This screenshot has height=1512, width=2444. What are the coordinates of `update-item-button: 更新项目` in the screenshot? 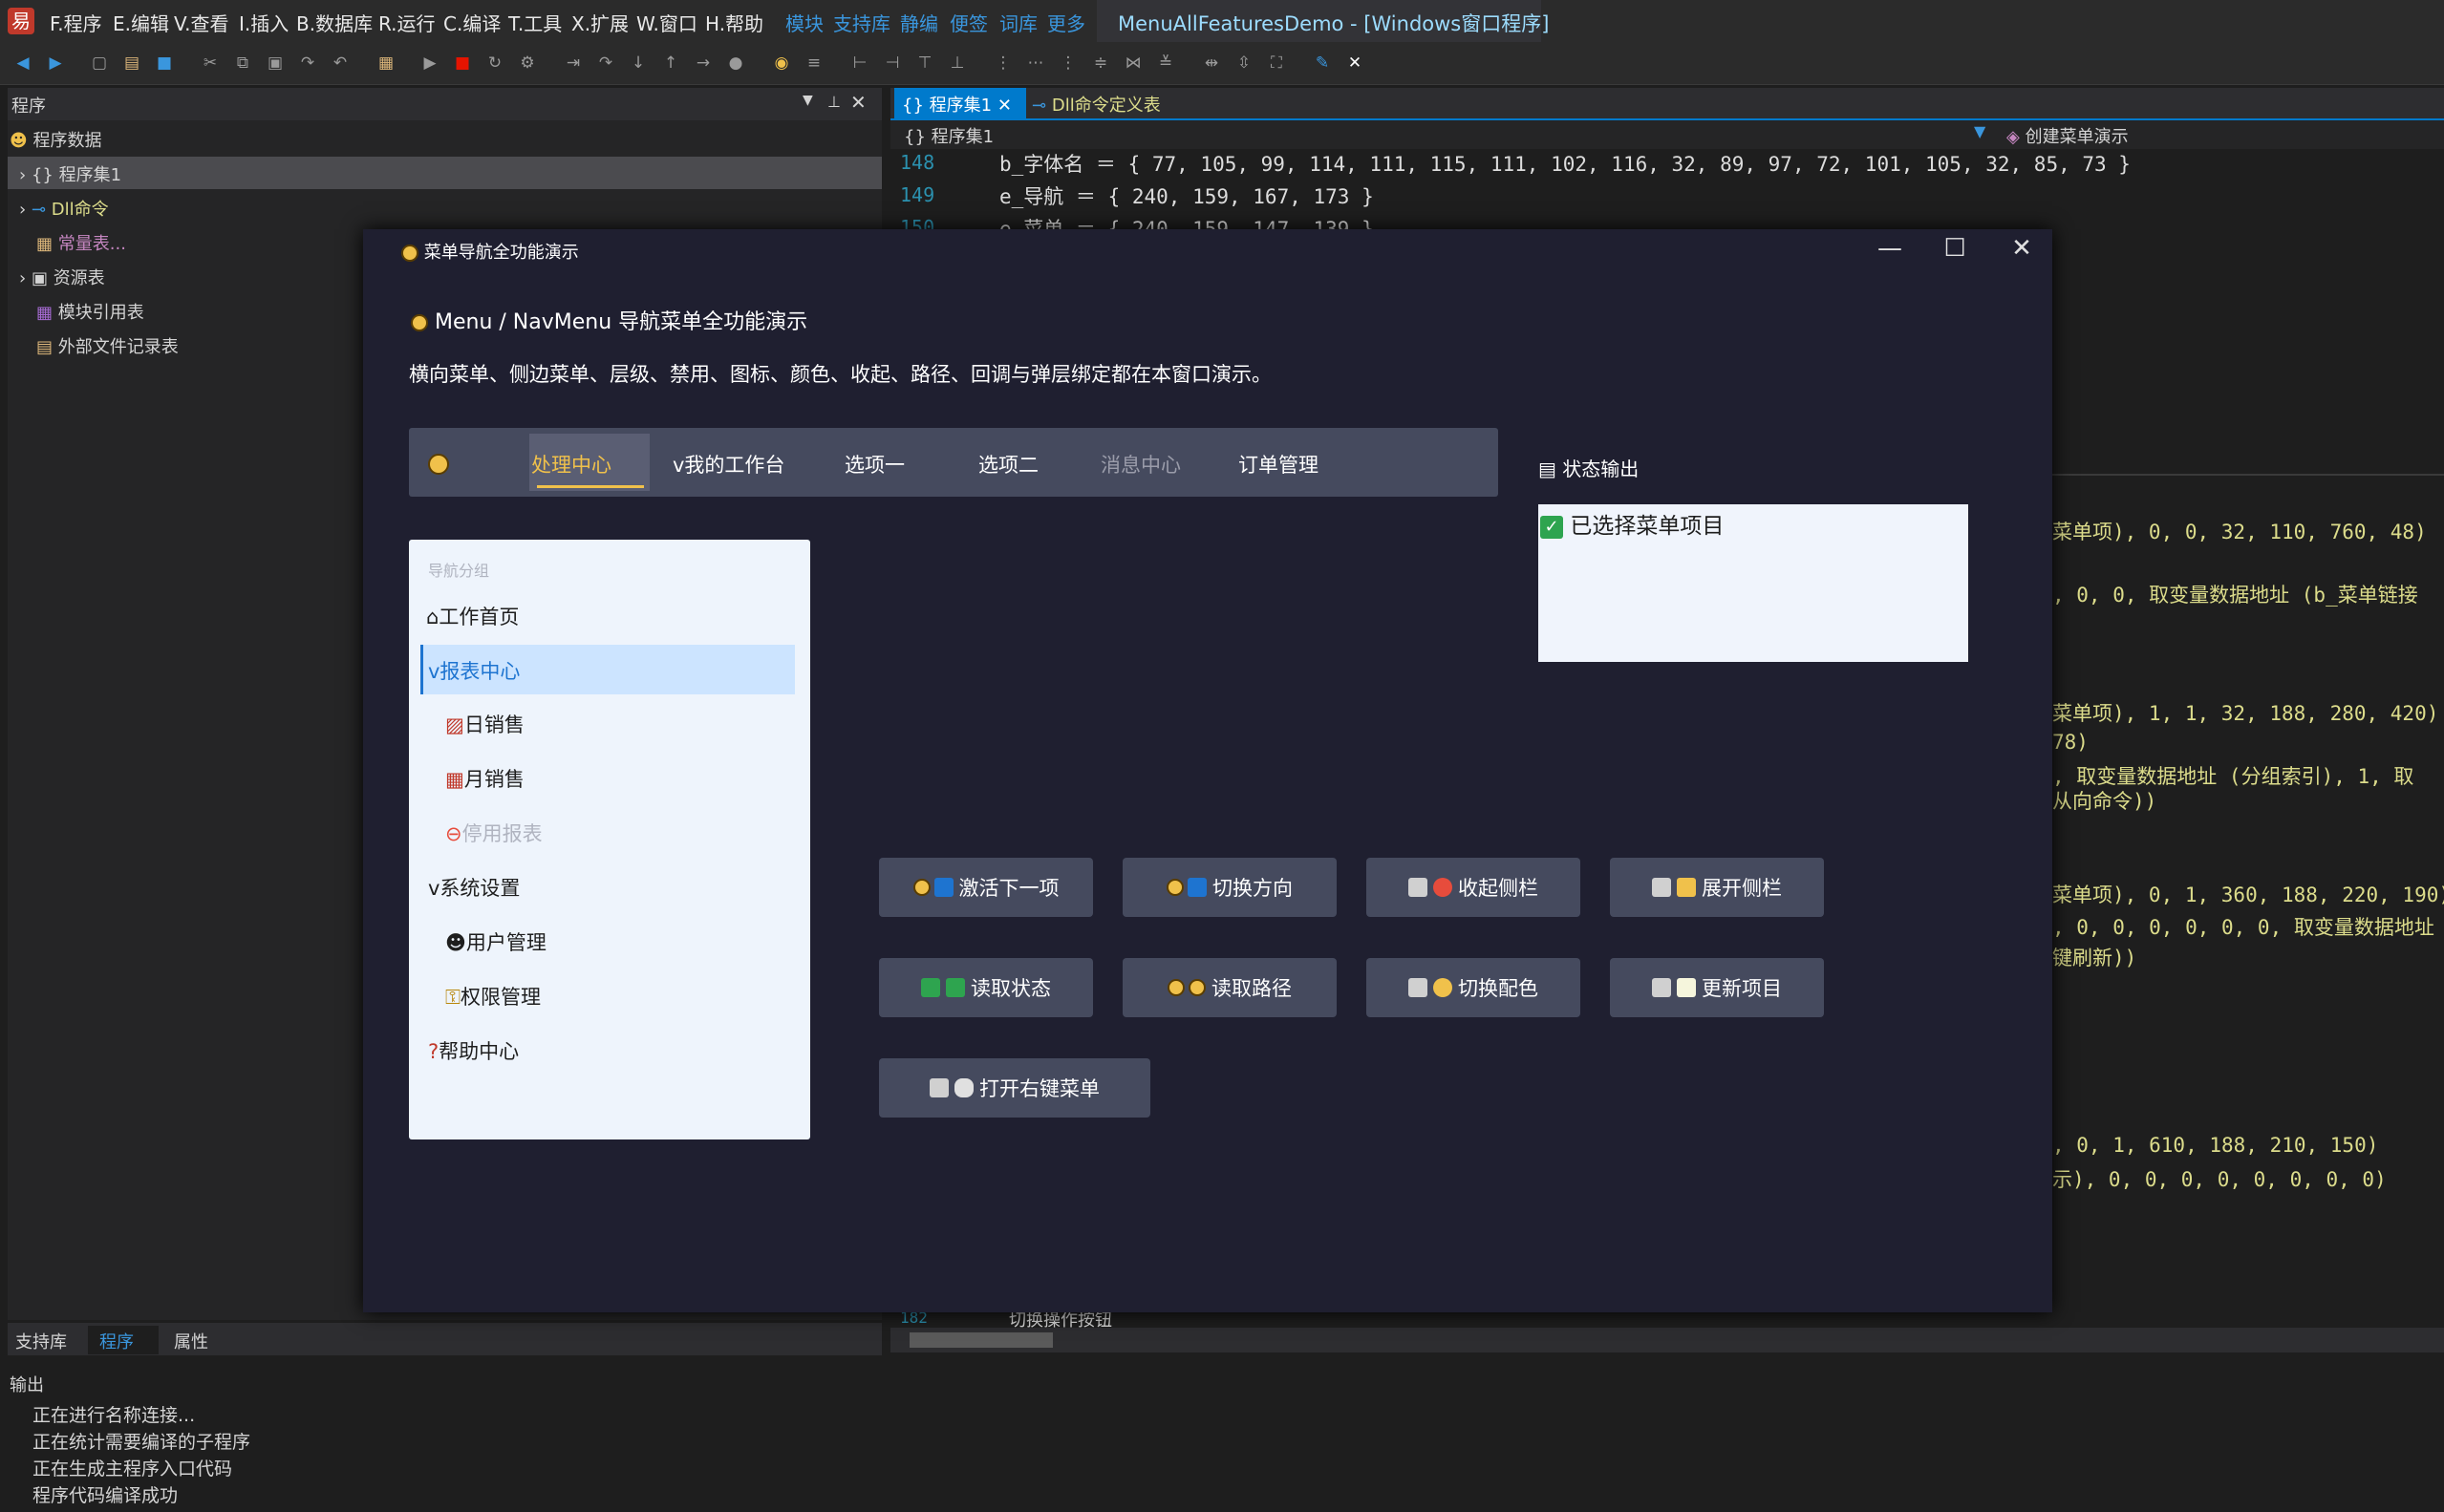 It's located at (1717, 987).